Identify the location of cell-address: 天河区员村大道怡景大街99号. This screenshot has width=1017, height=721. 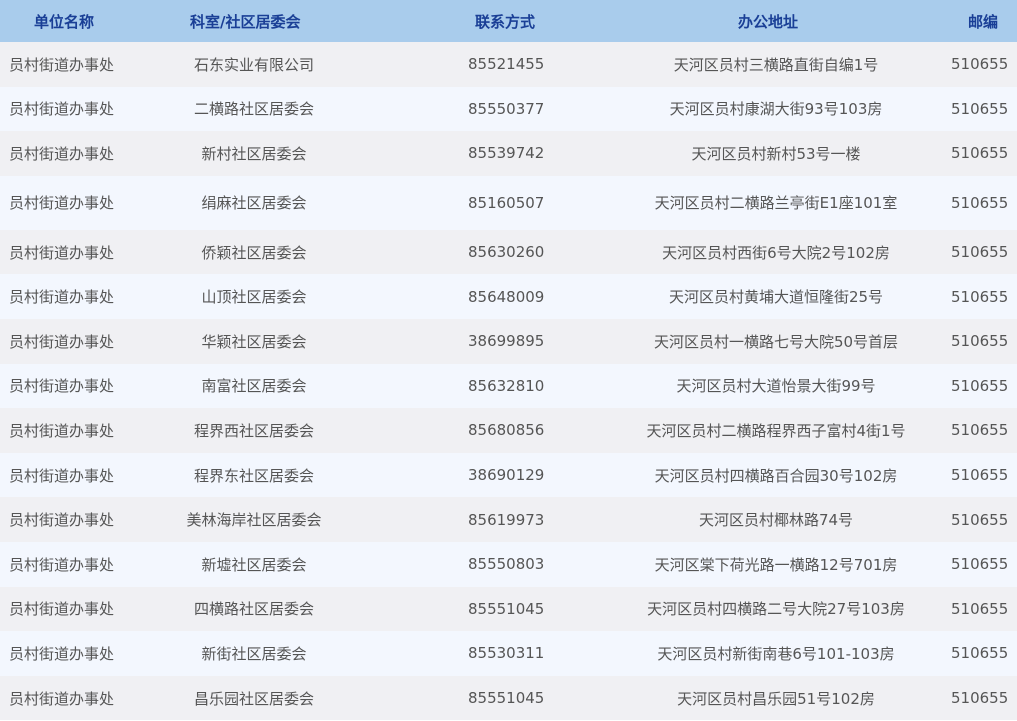
(776, 386).